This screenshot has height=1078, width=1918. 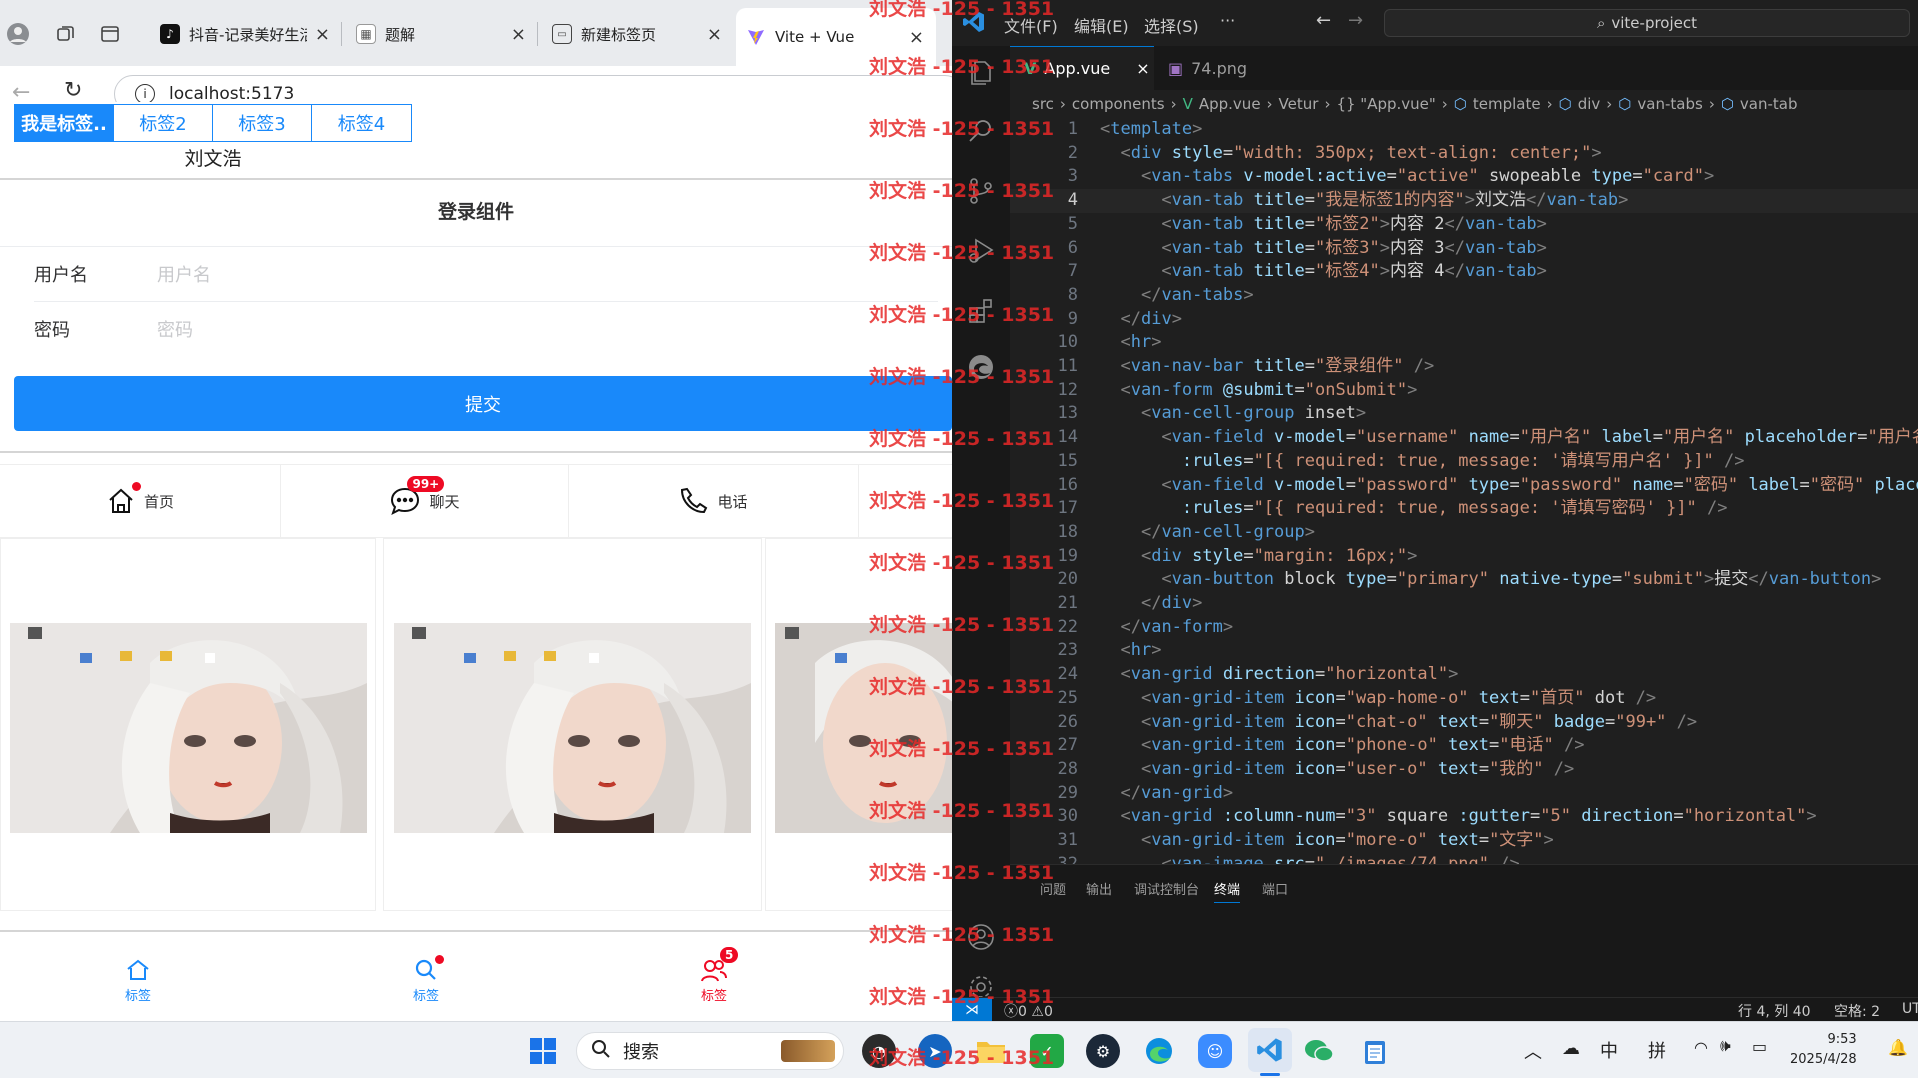 I want to click on browser-tab-vite: Vite + Vue ×, so click(x=836, y=37).